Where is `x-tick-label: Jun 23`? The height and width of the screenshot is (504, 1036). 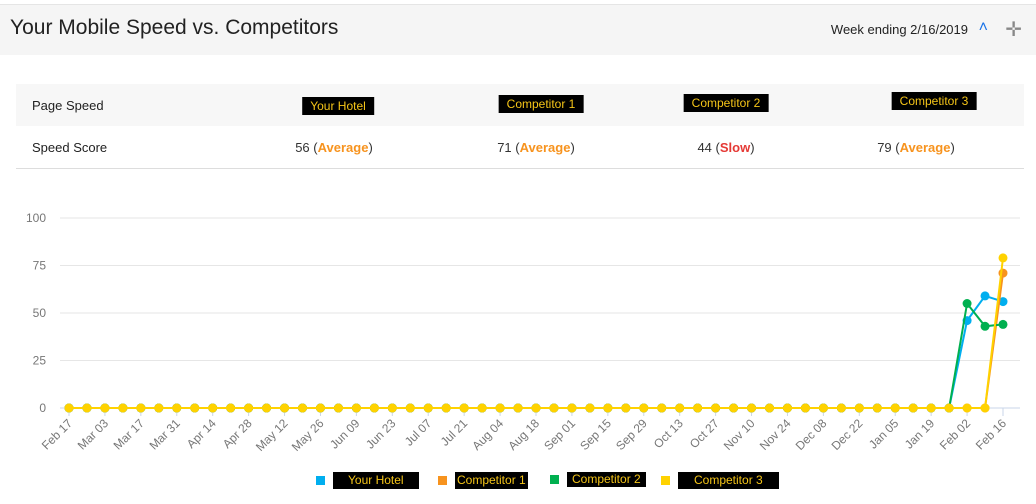 x-tick-label: Jun 23 is located at coordinates (381, 434).